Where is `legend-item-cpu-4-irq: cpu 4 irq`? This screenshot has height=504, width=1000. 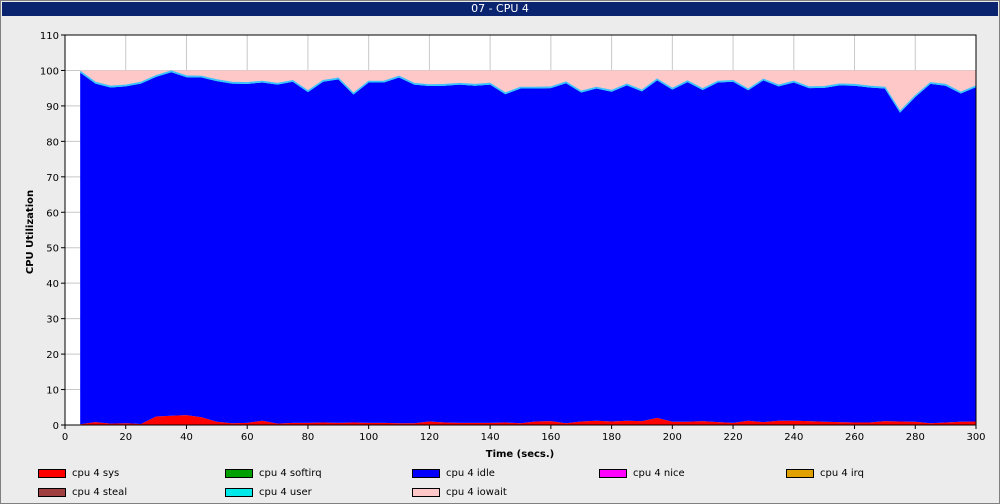 legend-item-cpu-4-irq: cpu 4 irq is located at coordinates (825, 473).